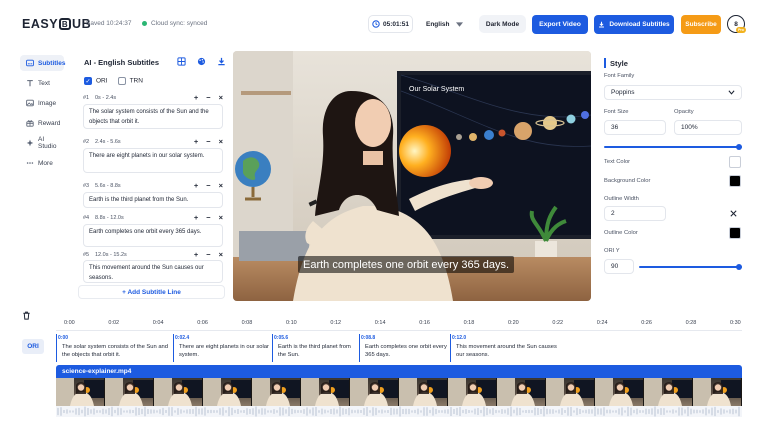  Describe the element at coordinates (398, 411) in the screenshot. I see `waveform-graphic` at that location.